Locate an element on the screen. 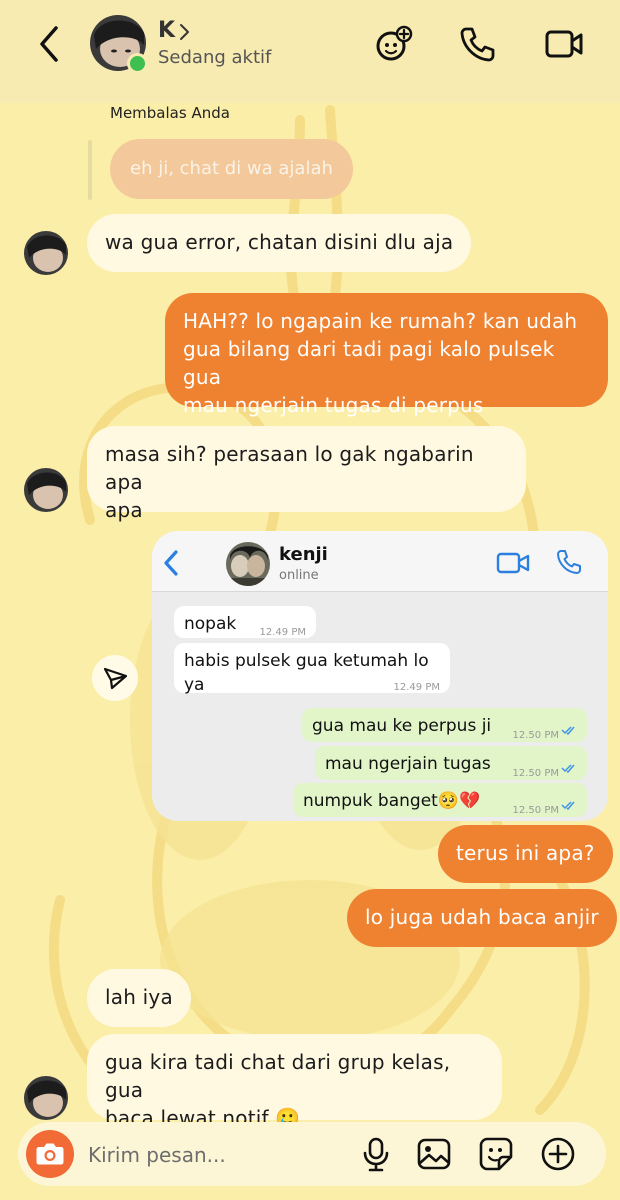  add-icon is located at coordinates (558, 1154).